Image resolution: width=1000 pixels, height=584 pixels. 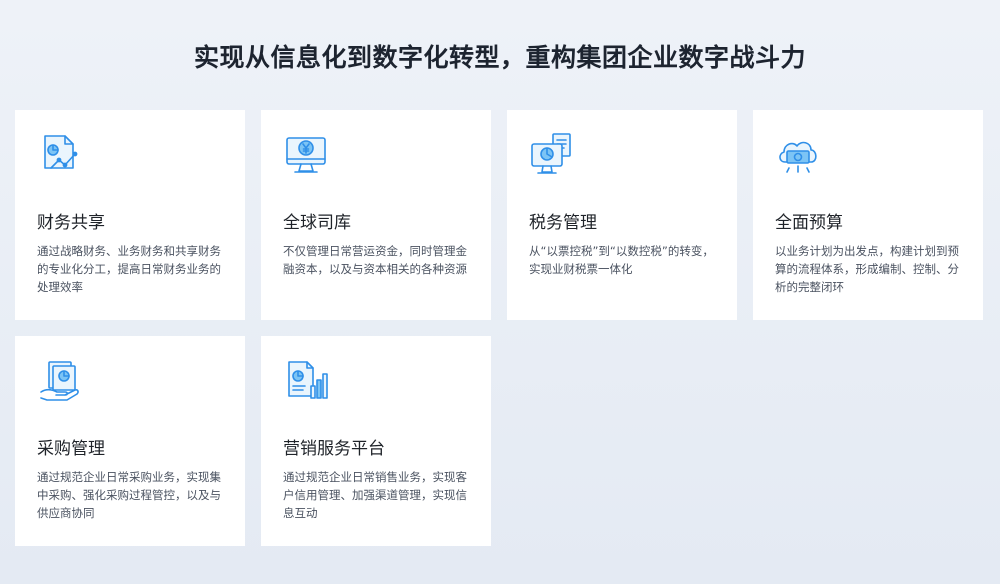 I want to click on card-title: 财务共享, so click(x=71, y=223).